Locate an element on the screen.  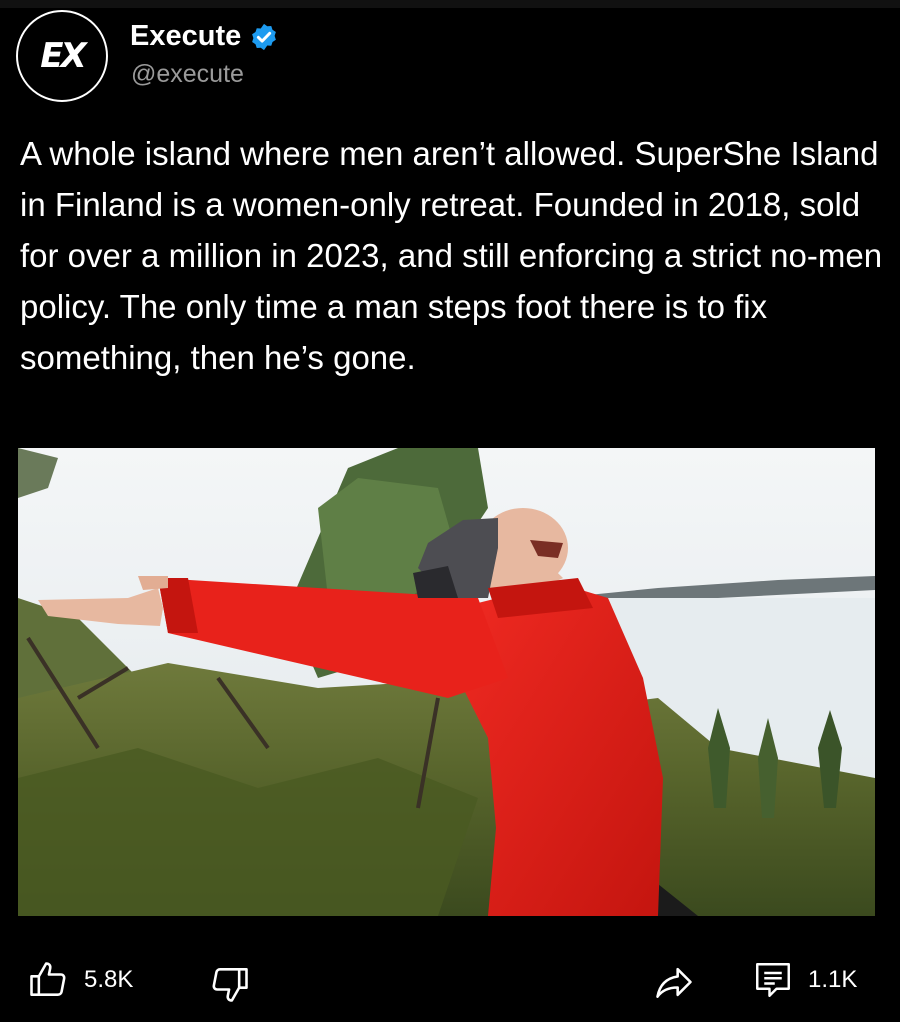
dislike-button is located at coordinates (230, 984).